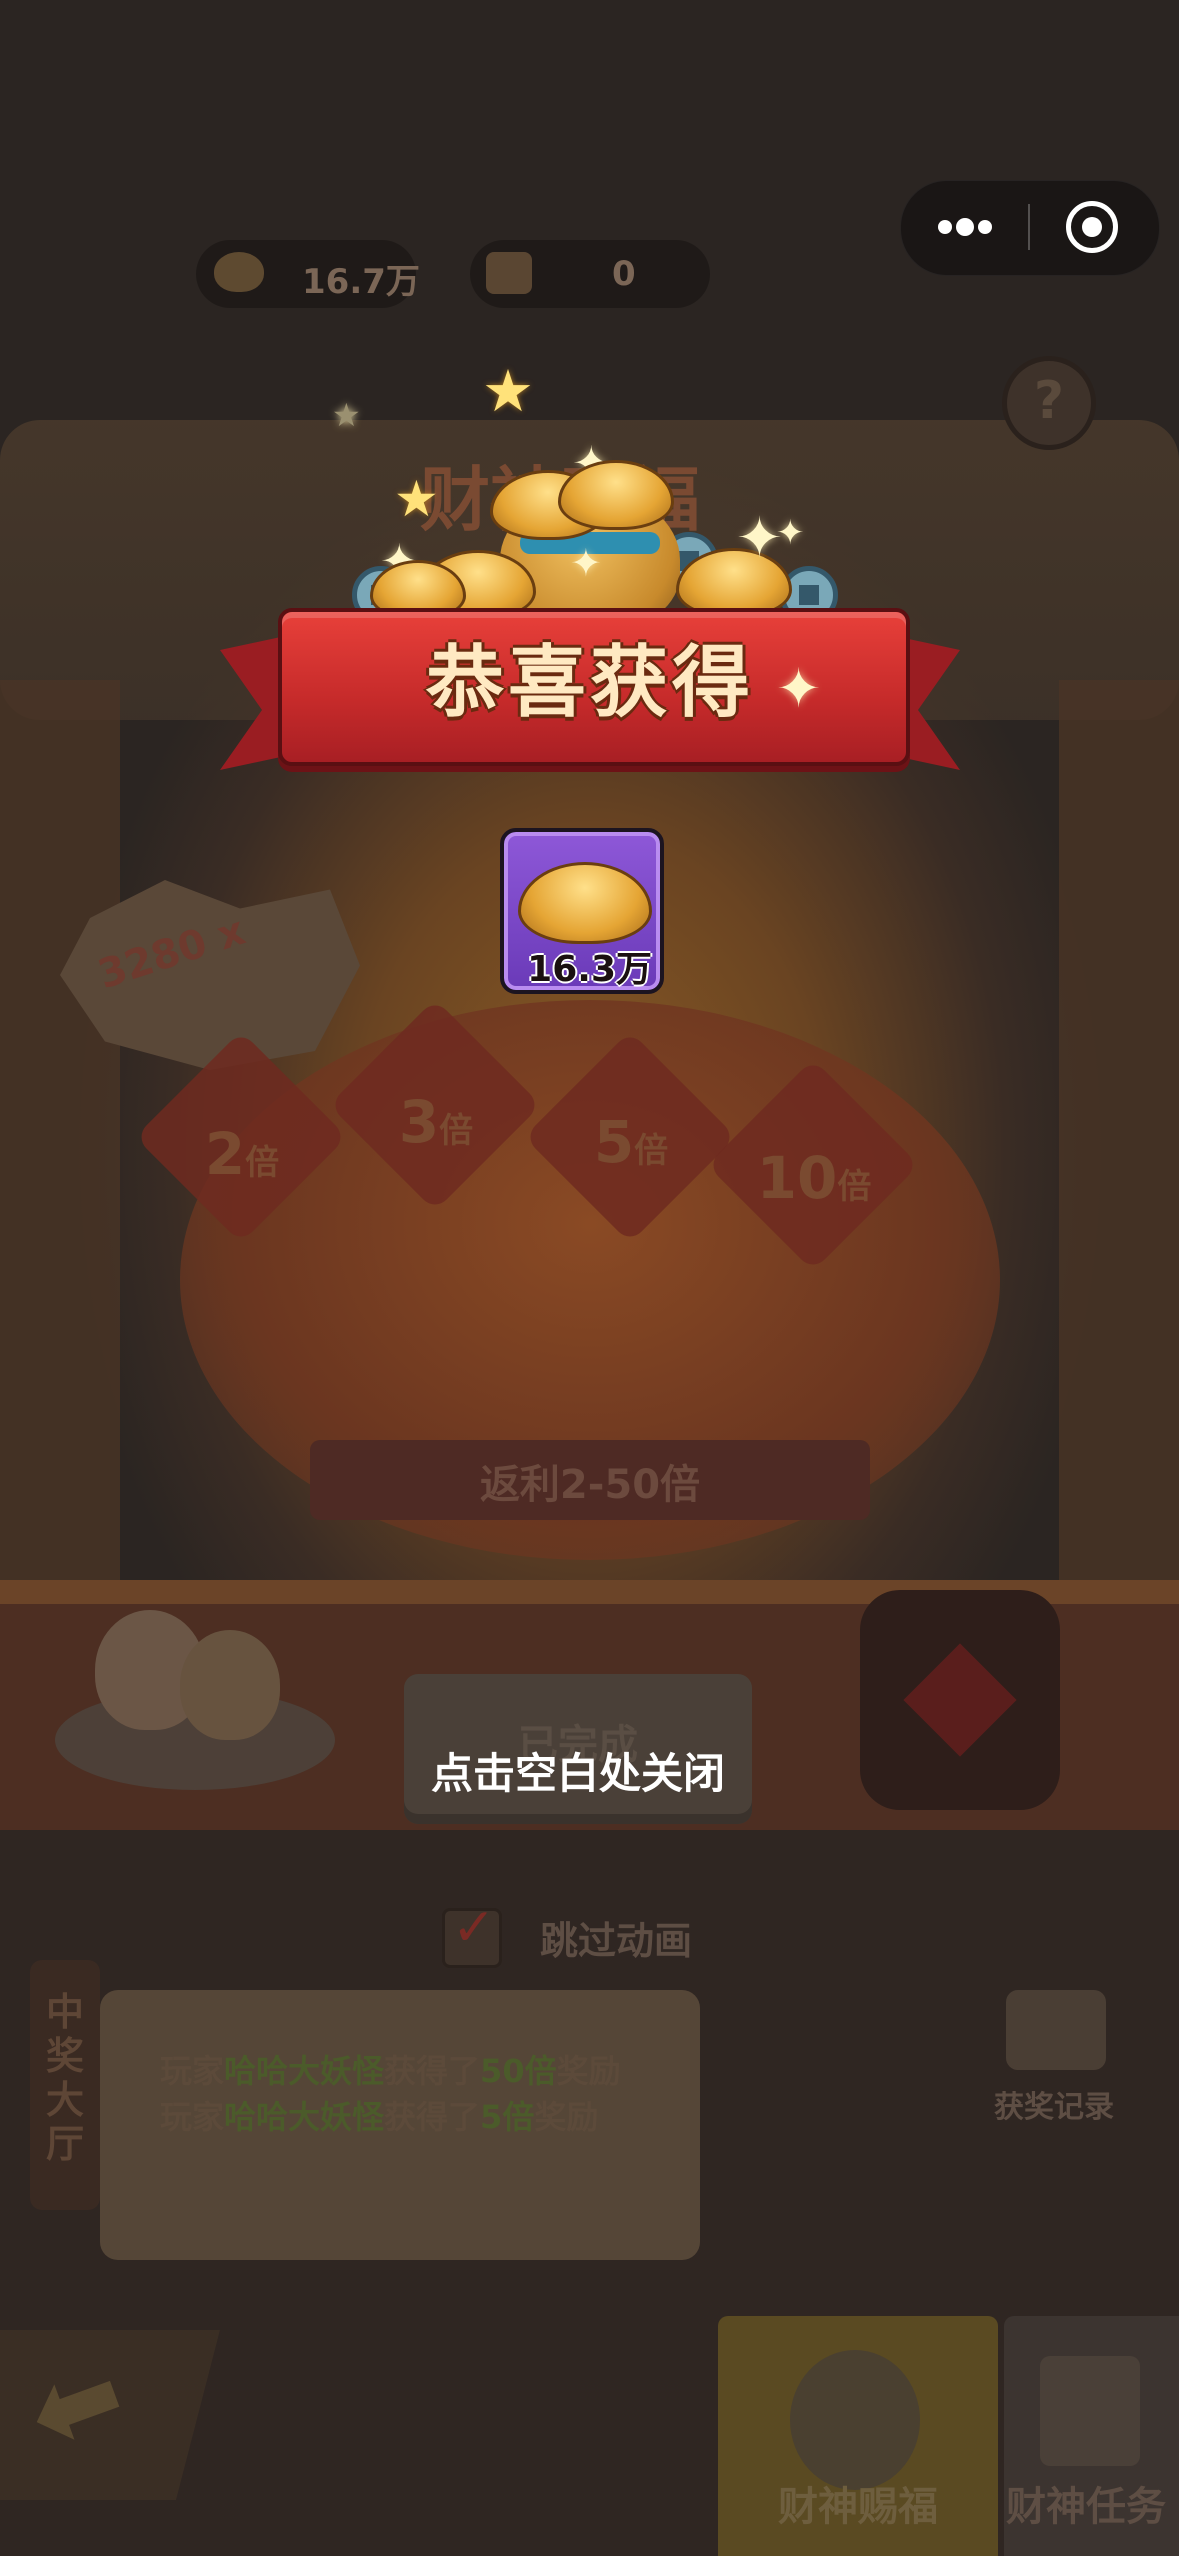 This screenshot has width=1179, height=2556. What do you see at coordinates (361, 282) in the screenshot?
I see `gold-amount: 16.7万` at bounding box center [361, 282].